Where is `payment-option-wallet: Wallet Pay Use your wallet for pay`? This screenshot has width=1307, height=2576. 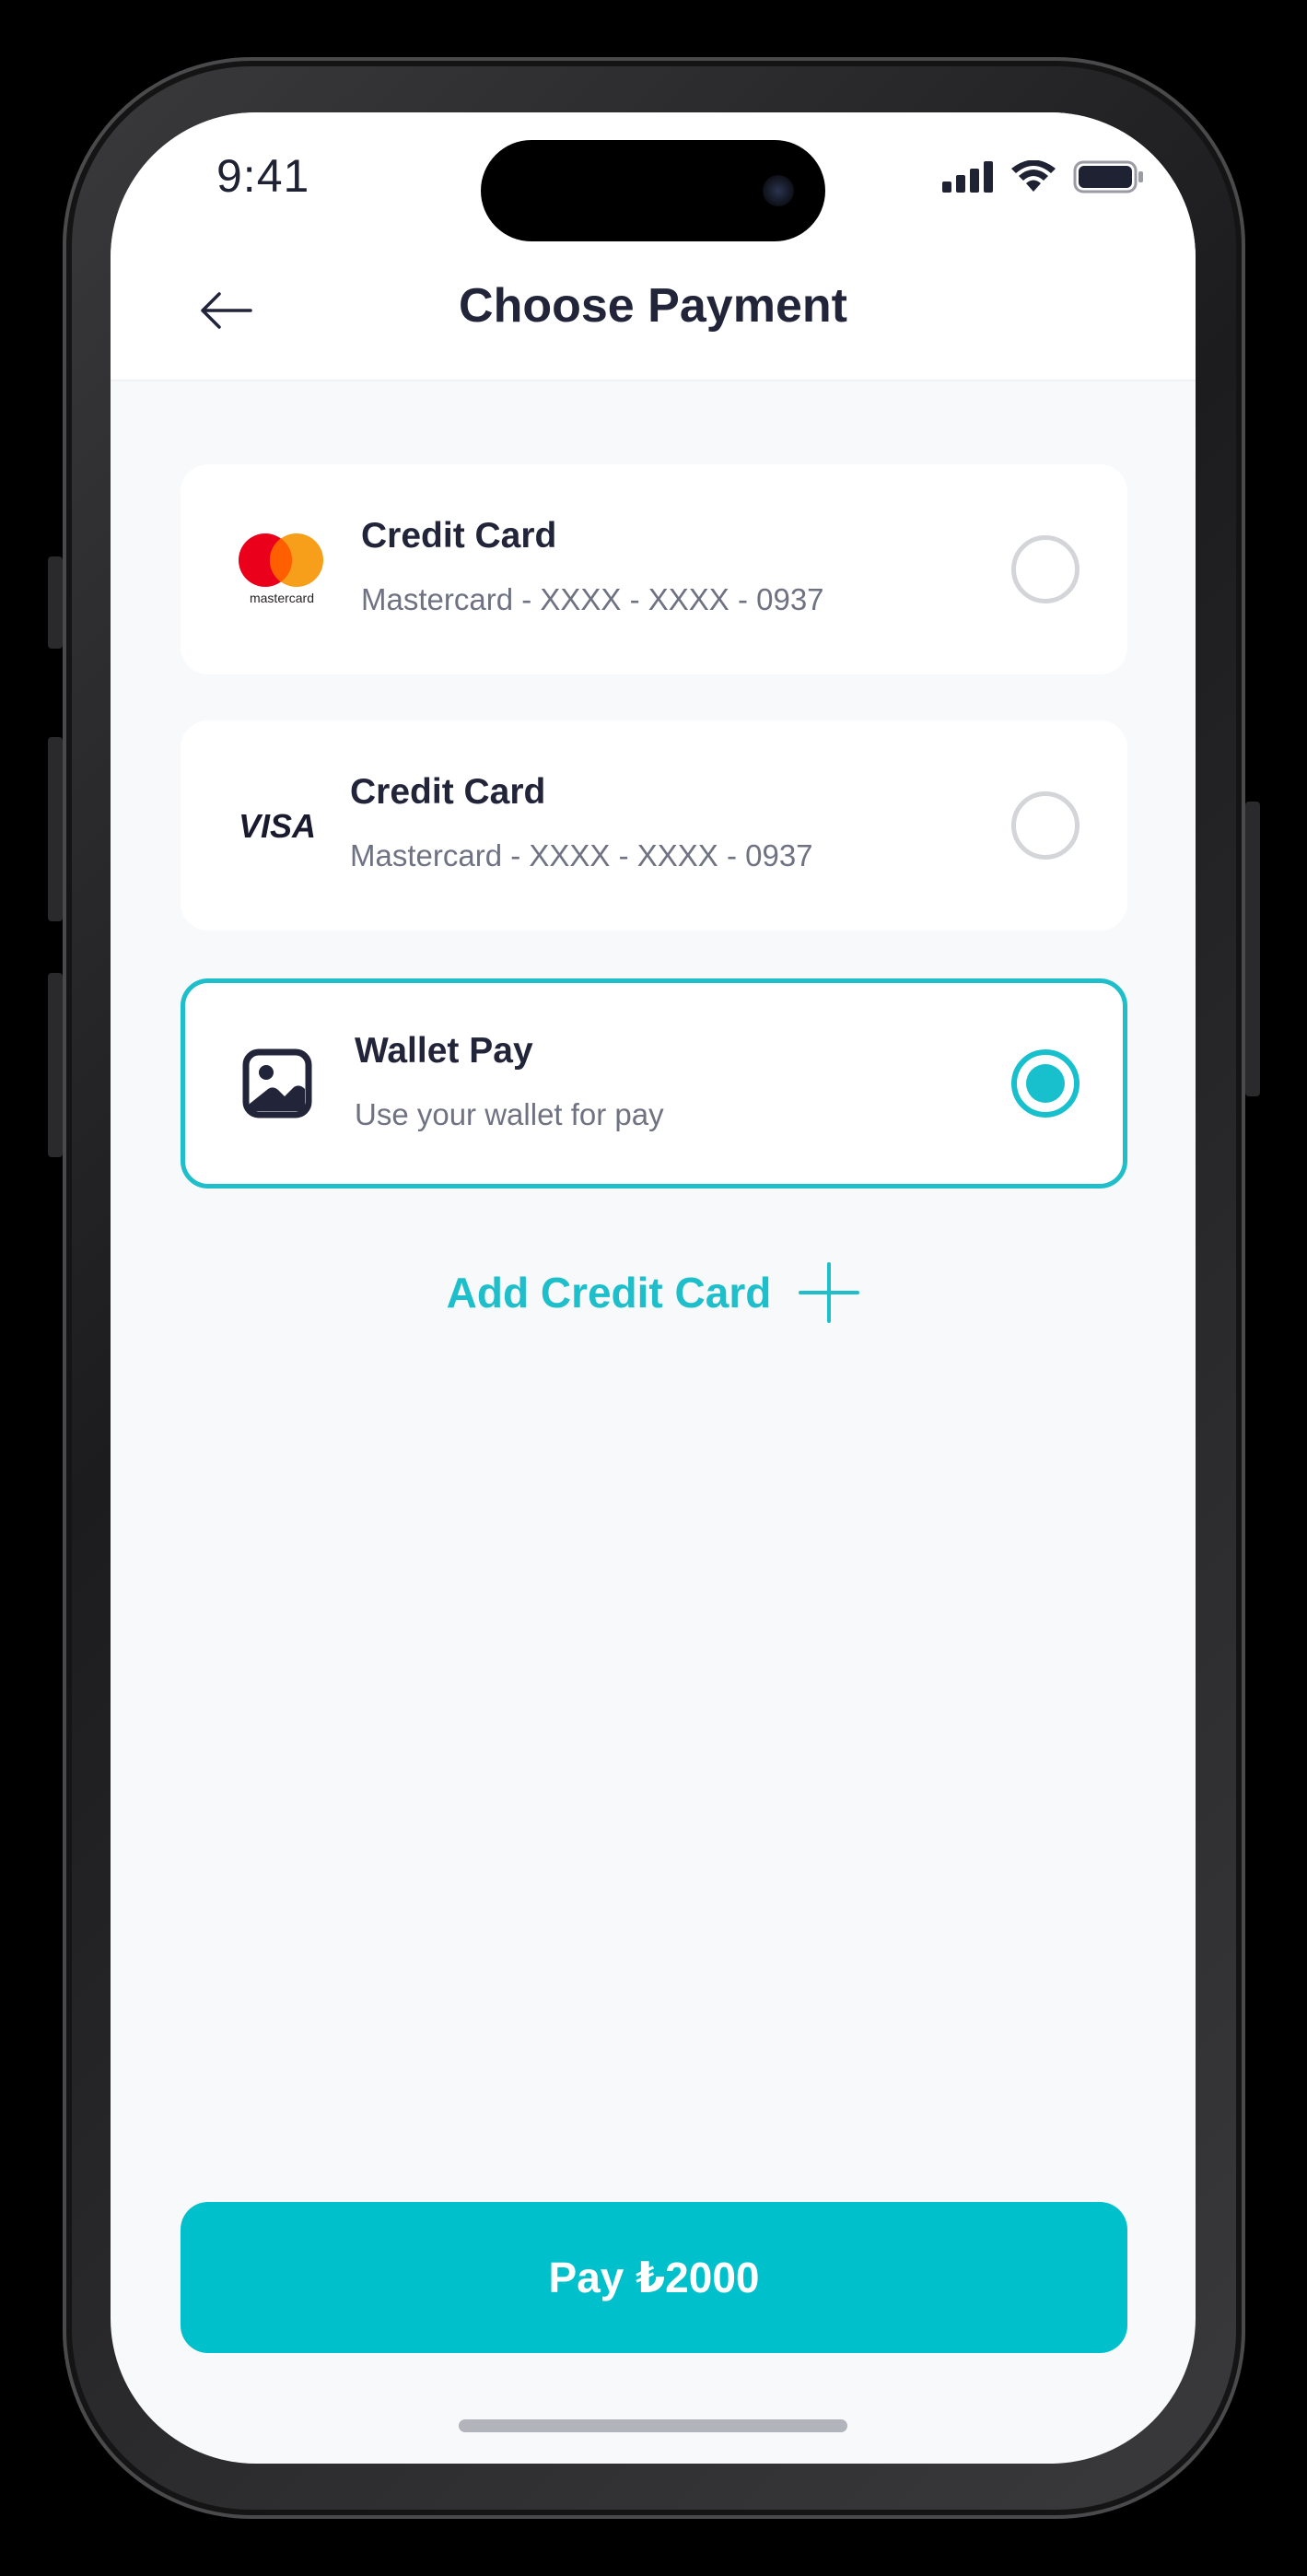 payment-option-wallet: Wallet Pay Use your wallet for pay is located at coordinates (654, 1083).